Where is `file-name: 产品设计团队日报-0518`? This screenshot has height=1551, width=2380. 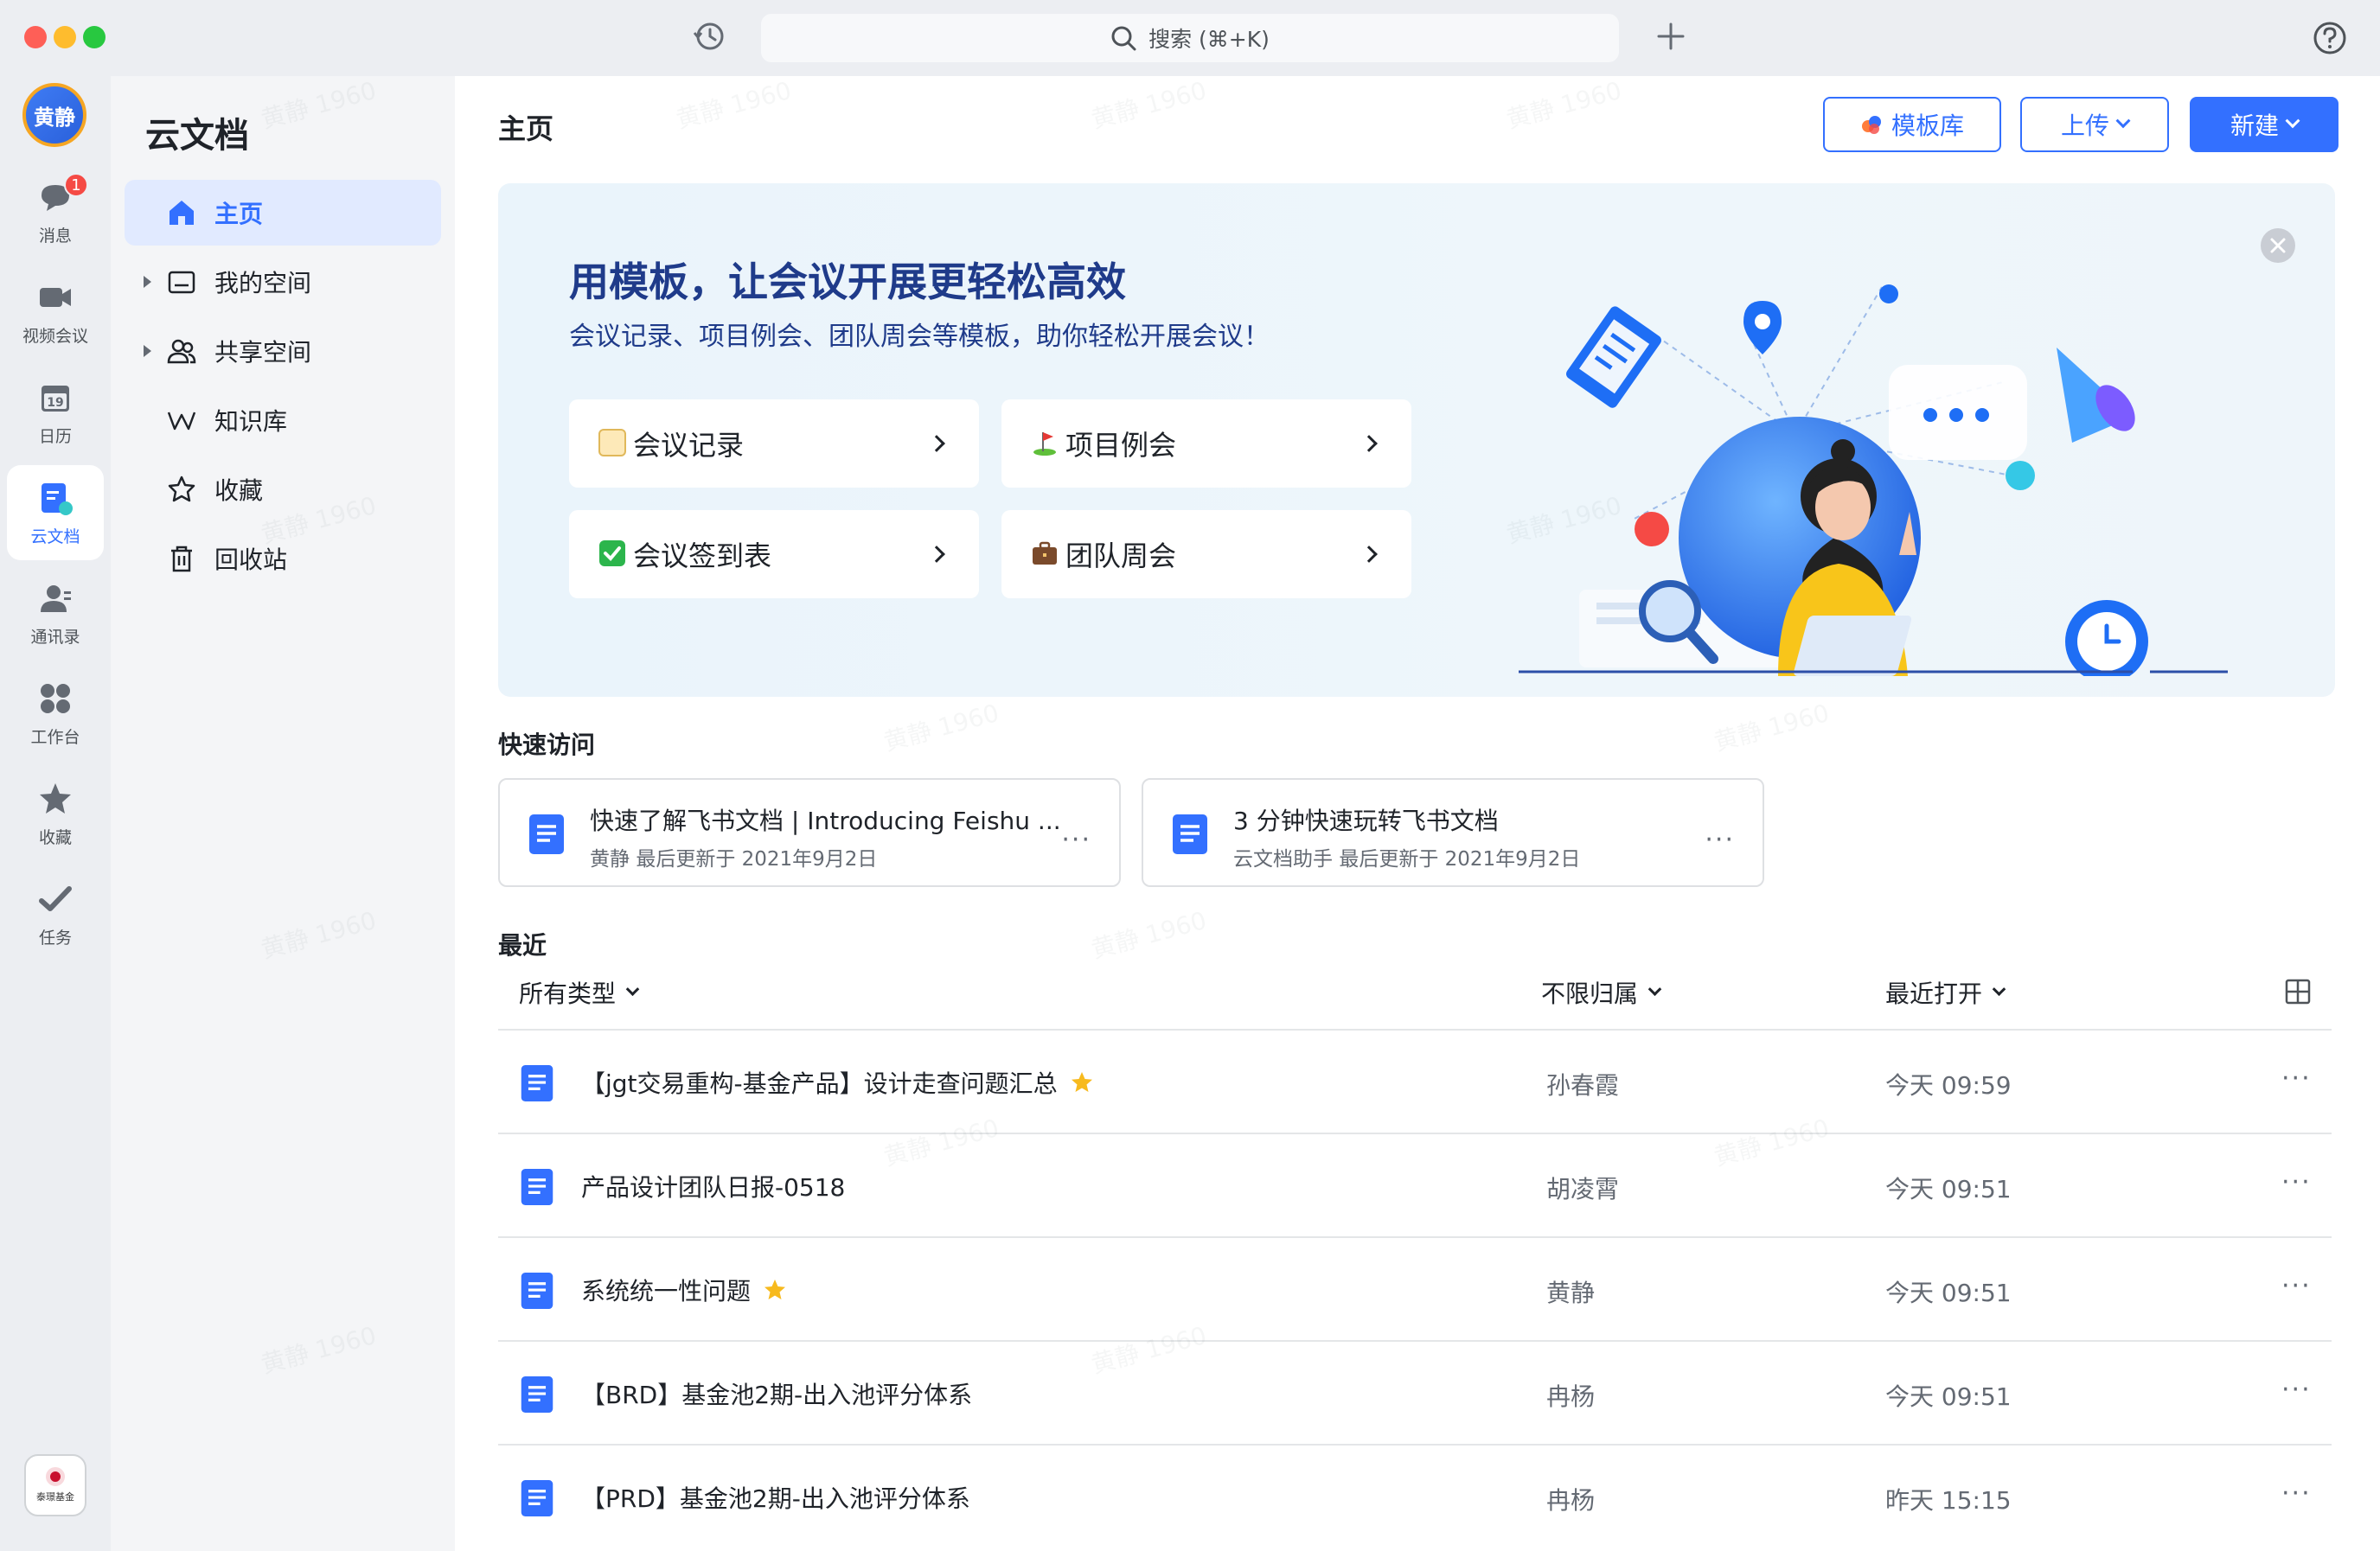 file-name: 产品设计团队日报-0518 is located at coordinates (714, 1187).